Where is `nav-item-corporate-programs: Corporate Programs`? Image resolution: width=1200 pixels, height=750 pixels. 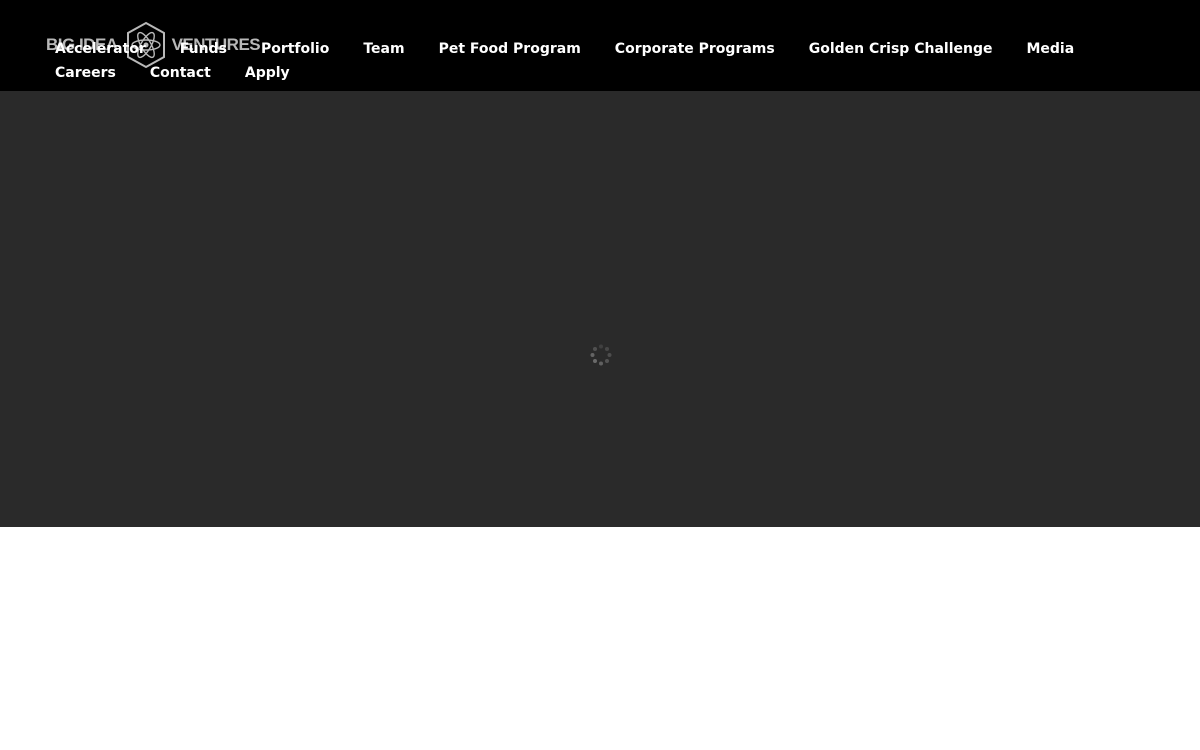
nav-item-corporate-programs: Corporate Programs is located at coordinates (695, 49).